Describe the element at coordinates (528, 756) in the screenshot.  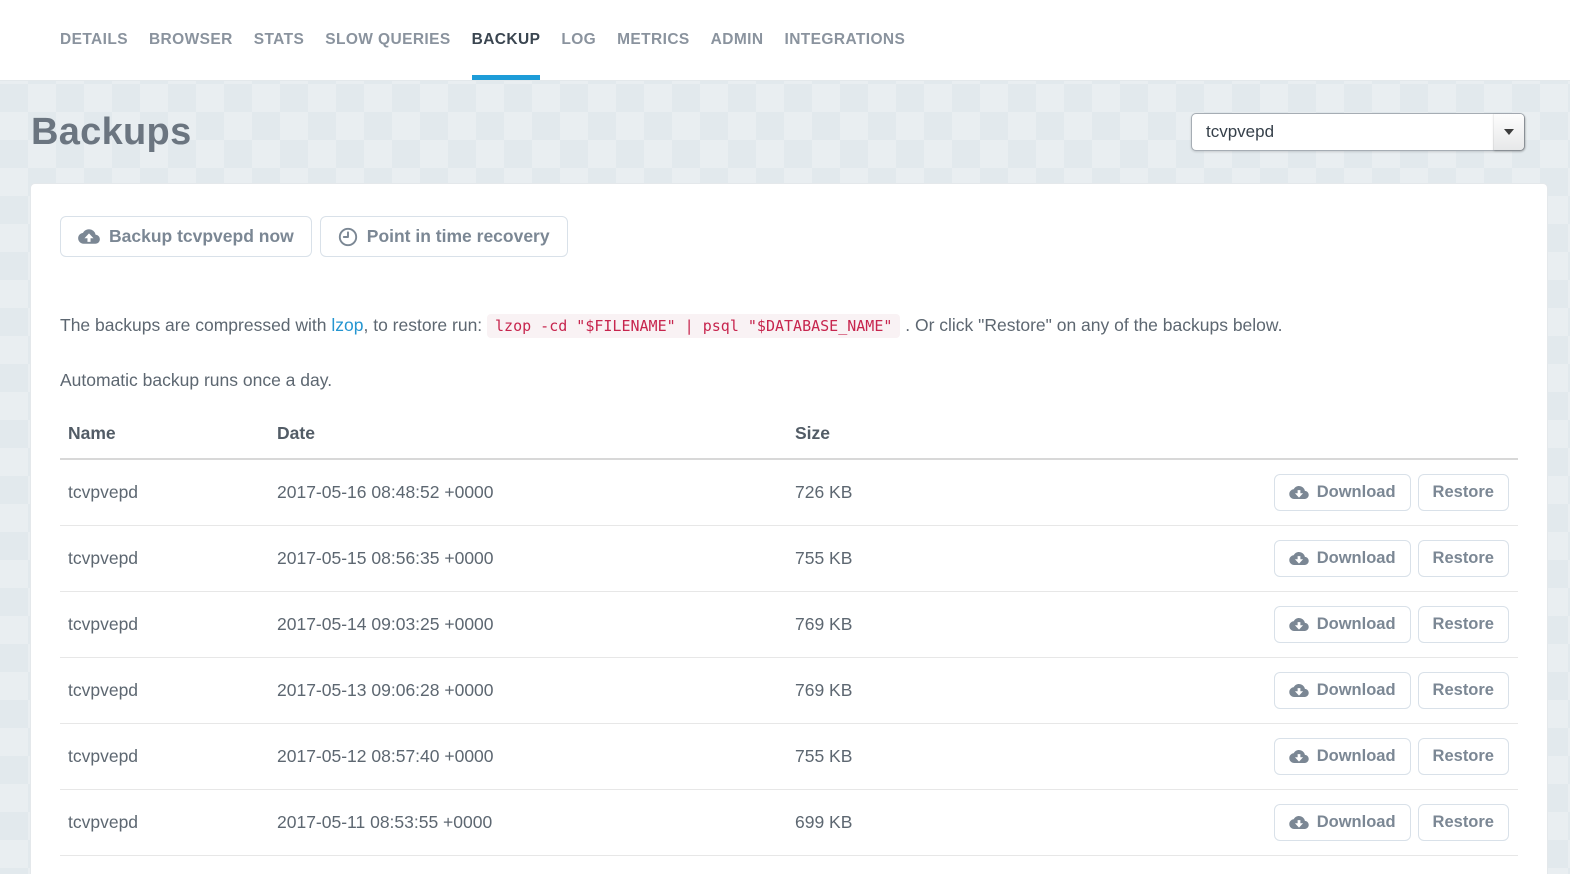
I see `backup-date: 2017-05-12 08:57:40 +0000` at that location.